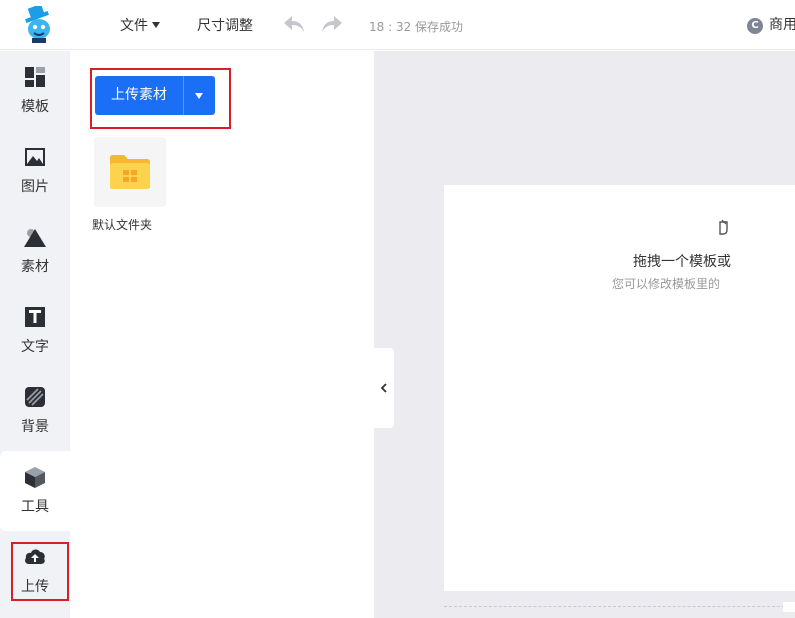 The image size is (795, 618). What do you see at coordinates (782, 25) in the screenshot?
I see `commercial-label: 商用` at bounding box center [782, 25].